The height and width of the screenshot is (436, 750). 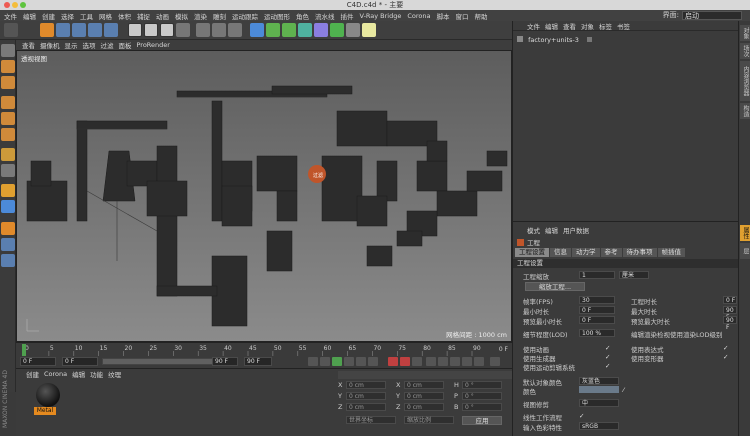 What do you see at coordinates (366, 396) in the screenshot?
I see `pos-y-field: 0 cm` at bounding box center [366, 396].